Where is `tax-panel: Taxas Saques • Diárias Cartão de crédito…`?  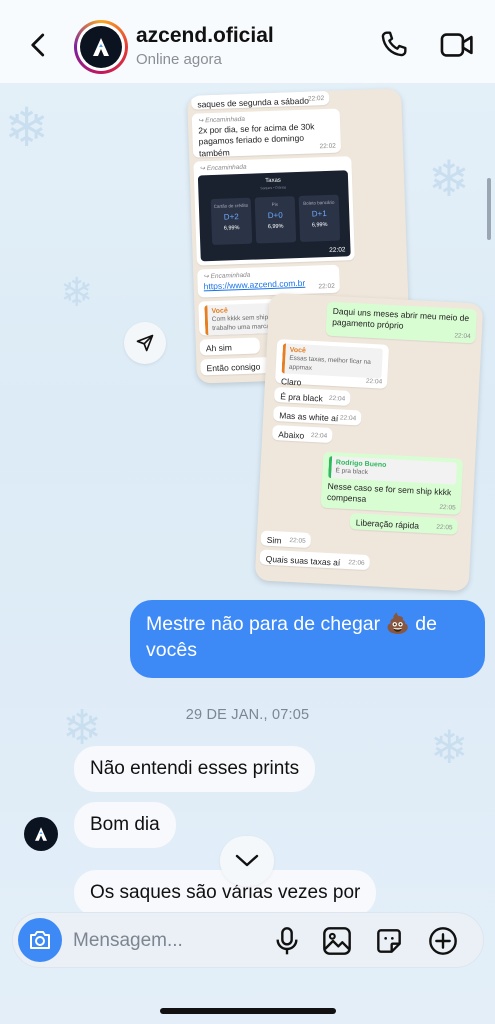 tax-panel: Taxas Saques • Diárias Cartão de crédito… is located at coordinates (274, 216).